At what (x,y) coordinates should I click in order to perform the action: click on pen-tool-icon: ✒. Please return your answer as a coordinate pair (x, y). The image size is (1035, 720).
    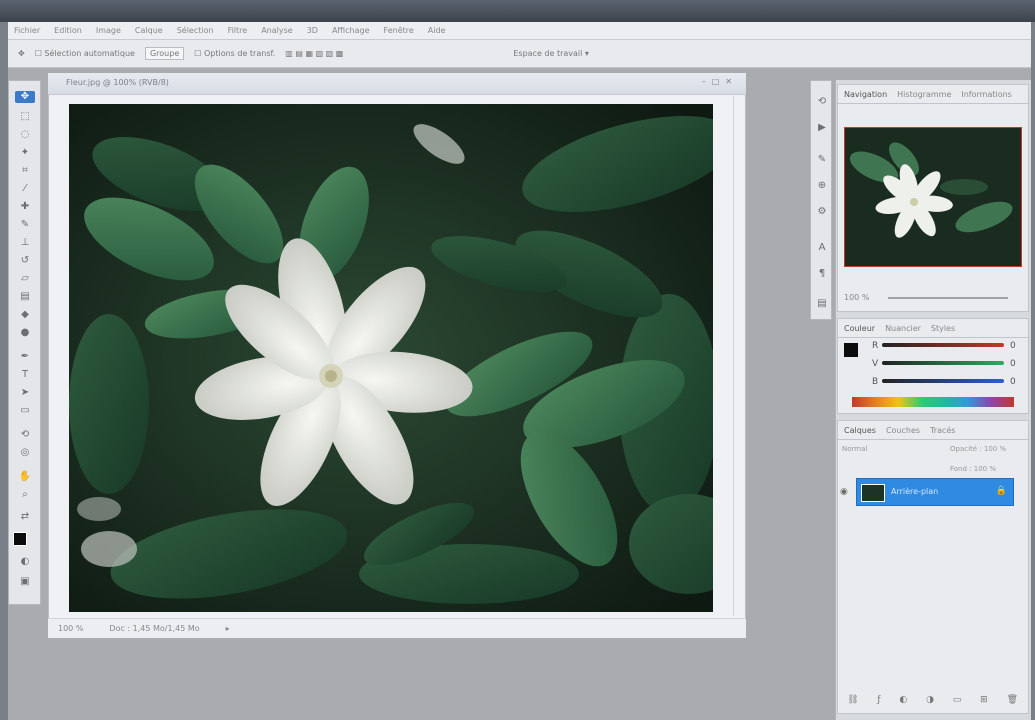
    Looking at the image, I should click on (25, 357).